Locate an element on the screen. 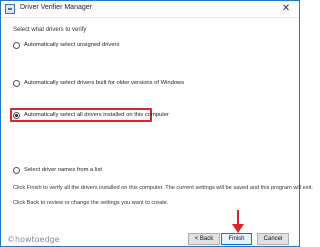  radio-all-drivers is located at coordinates (16, 115).